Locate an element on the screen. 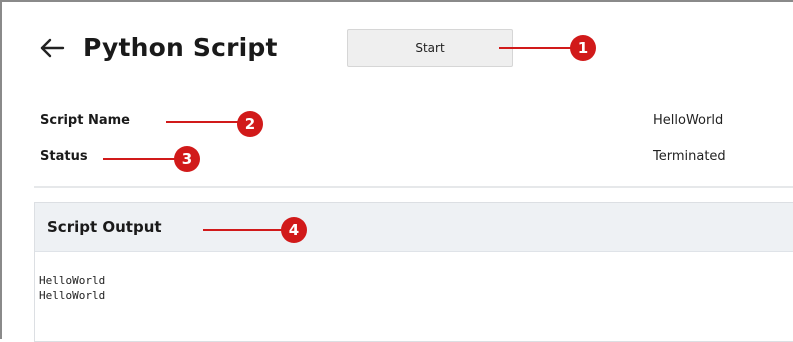 The height and width of the screenshot is (342, 793). top-border is located at coordinates (396, 1).